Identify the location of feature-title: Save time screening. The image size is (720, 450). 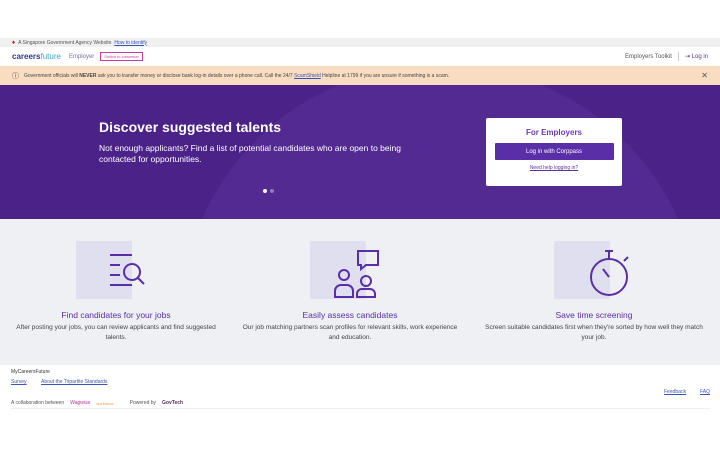
(594, 315).